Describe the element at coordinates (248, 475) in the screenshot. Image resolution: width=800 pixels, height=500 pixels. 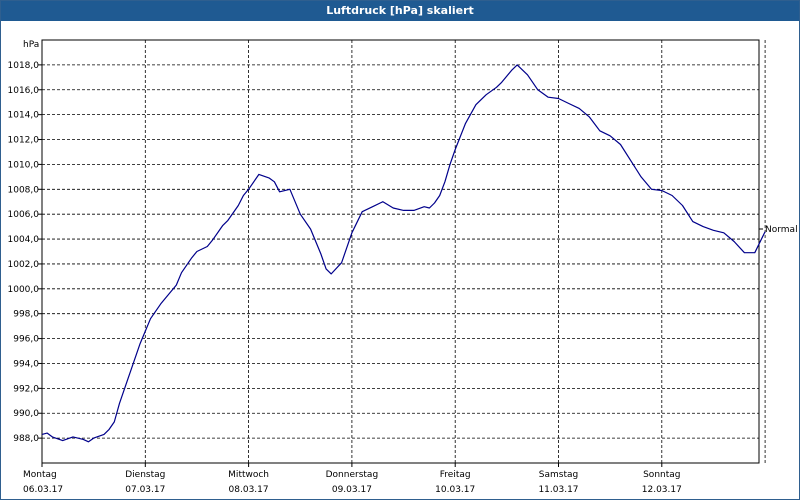
I see `x-tick-day-label: Mittwoch` at that location.